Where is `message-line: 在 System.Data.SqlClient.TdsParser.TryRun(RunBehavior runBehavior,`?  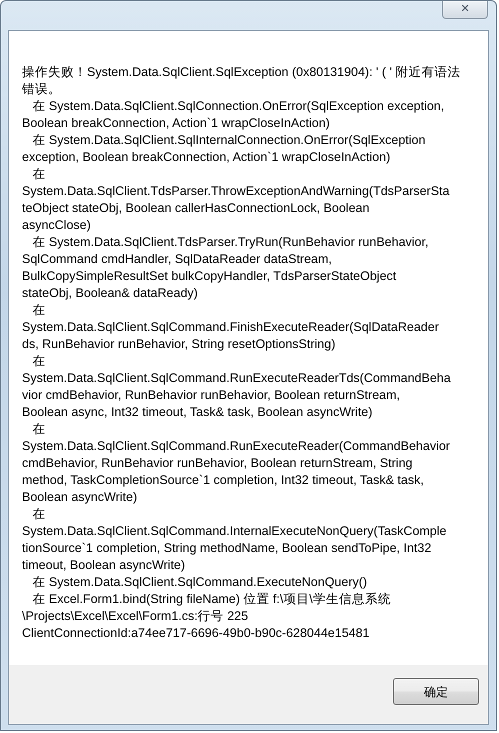
message-line: 在 System.Data.SqlClient.TdsParser.TryRun(RunBehavior runBehavior, is located at coordinates (229, 242).